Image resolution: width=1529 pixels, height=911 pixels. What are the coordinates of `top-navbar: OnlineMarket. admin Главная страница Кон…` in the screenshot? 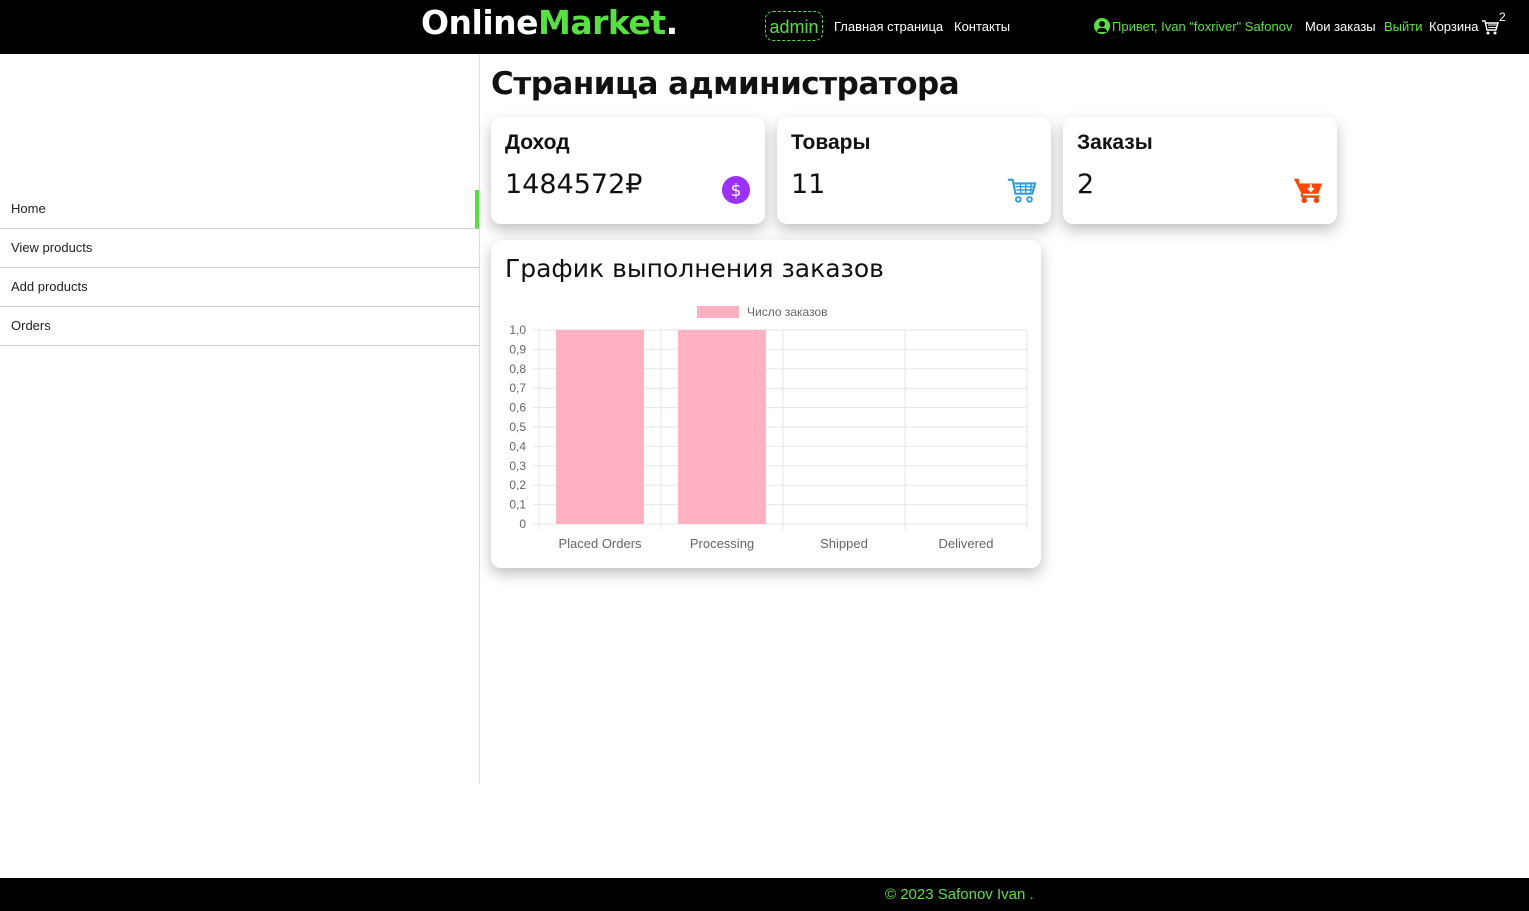 It's located at (764, 27).